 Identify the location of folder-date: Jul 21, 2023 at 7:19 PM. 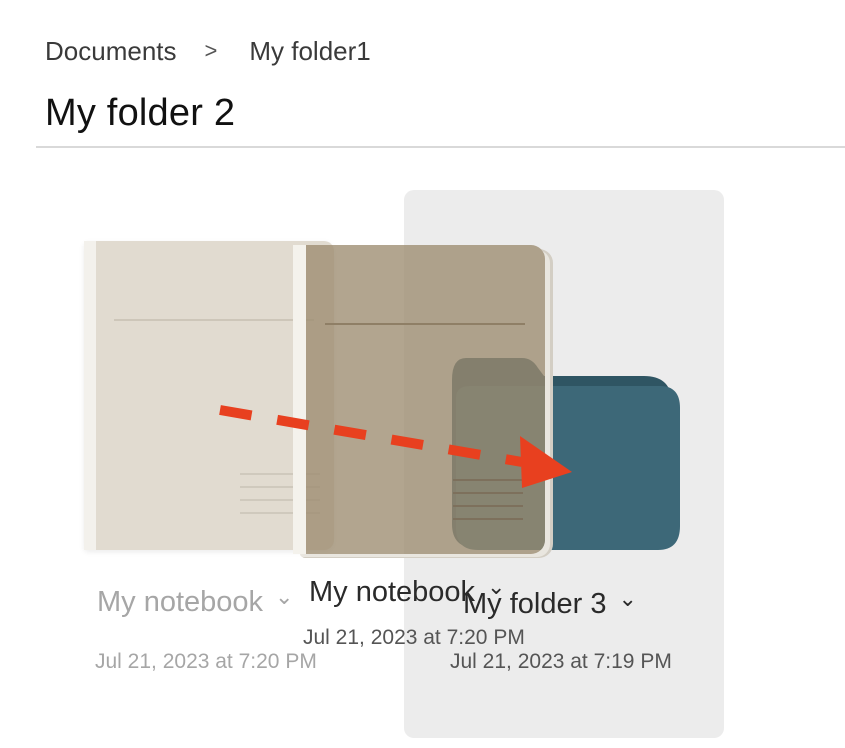
(561, 661).